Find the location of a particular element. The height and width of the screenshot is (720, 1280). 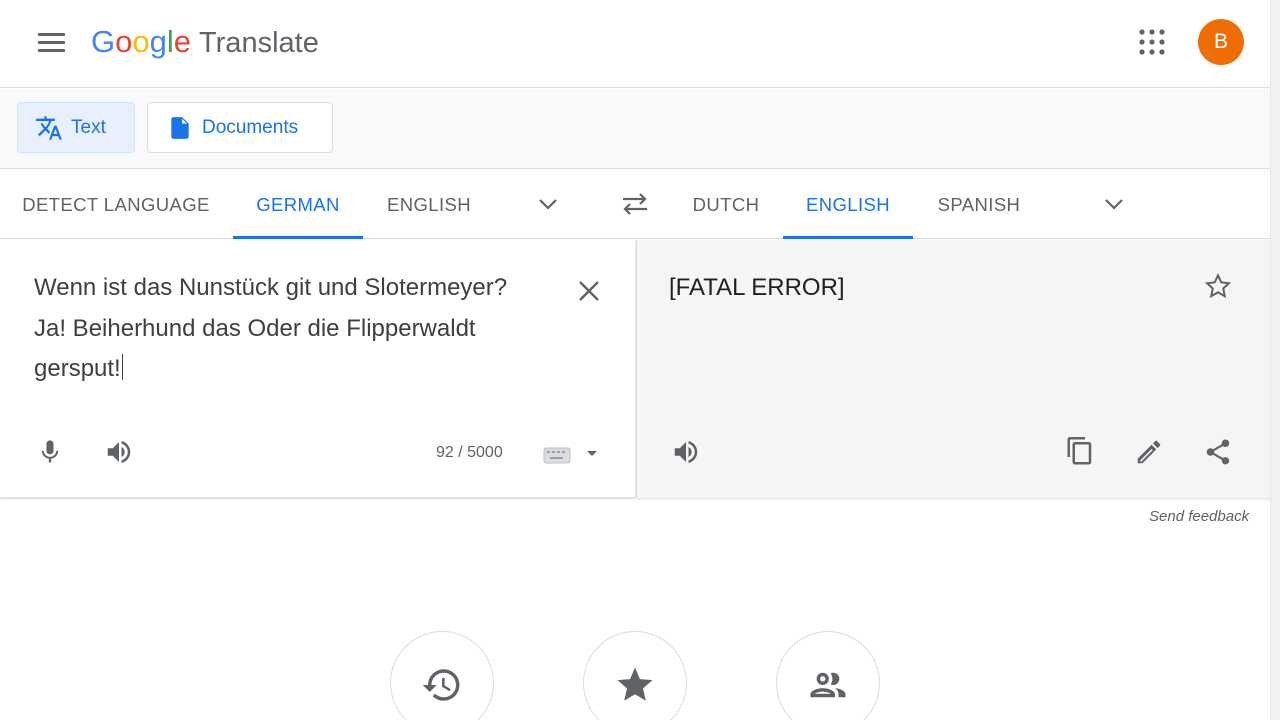

text-mode-button: Text is located at coordinates (76, 127).